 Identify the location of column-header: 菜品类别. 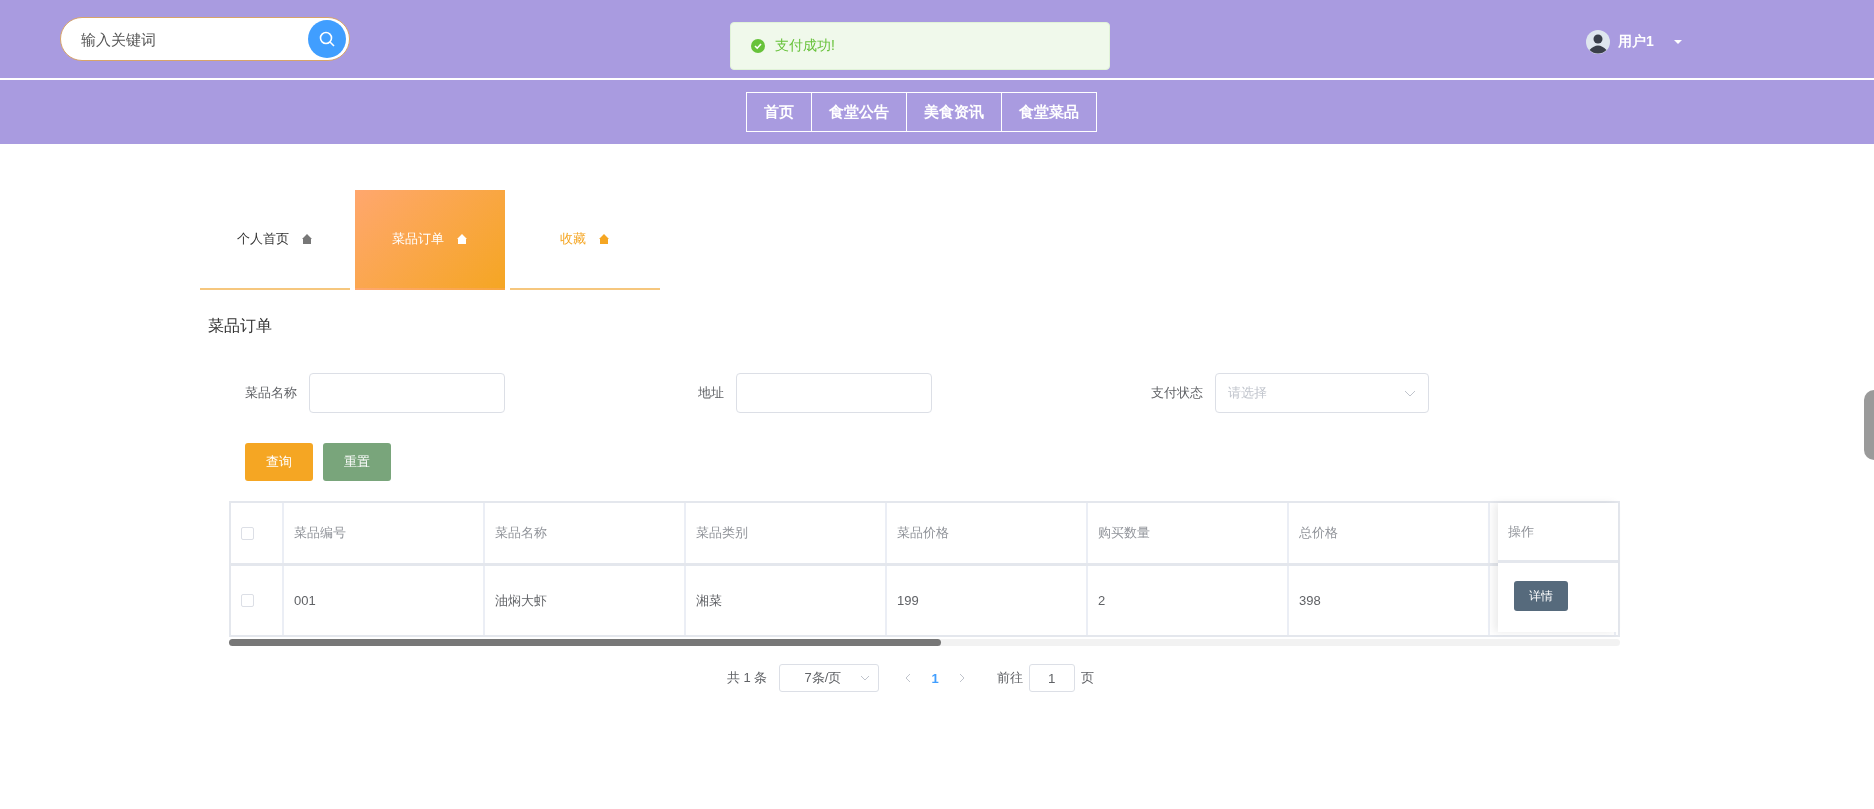
(722, 533).